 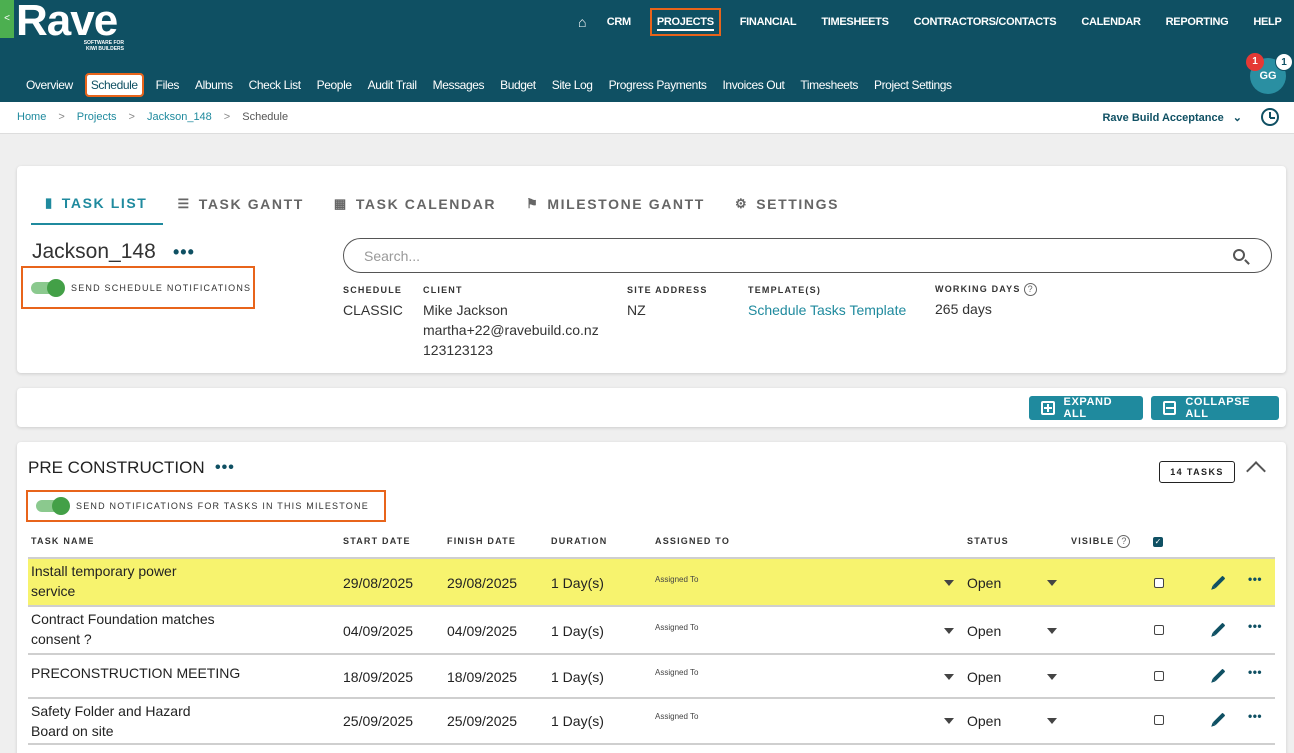 I want to click on subnav-project-settings: Project Settings, so click(x=913, y=85).